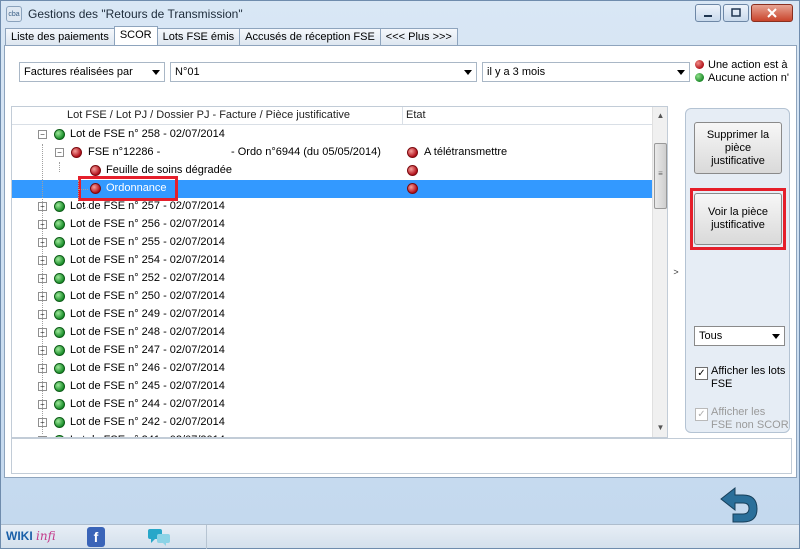 The width and height of the screenshot is (800, 549). I want to click on tree-row-lot: + Lot de FSE n° 242 - 02/07/2014, so click(332, 423).